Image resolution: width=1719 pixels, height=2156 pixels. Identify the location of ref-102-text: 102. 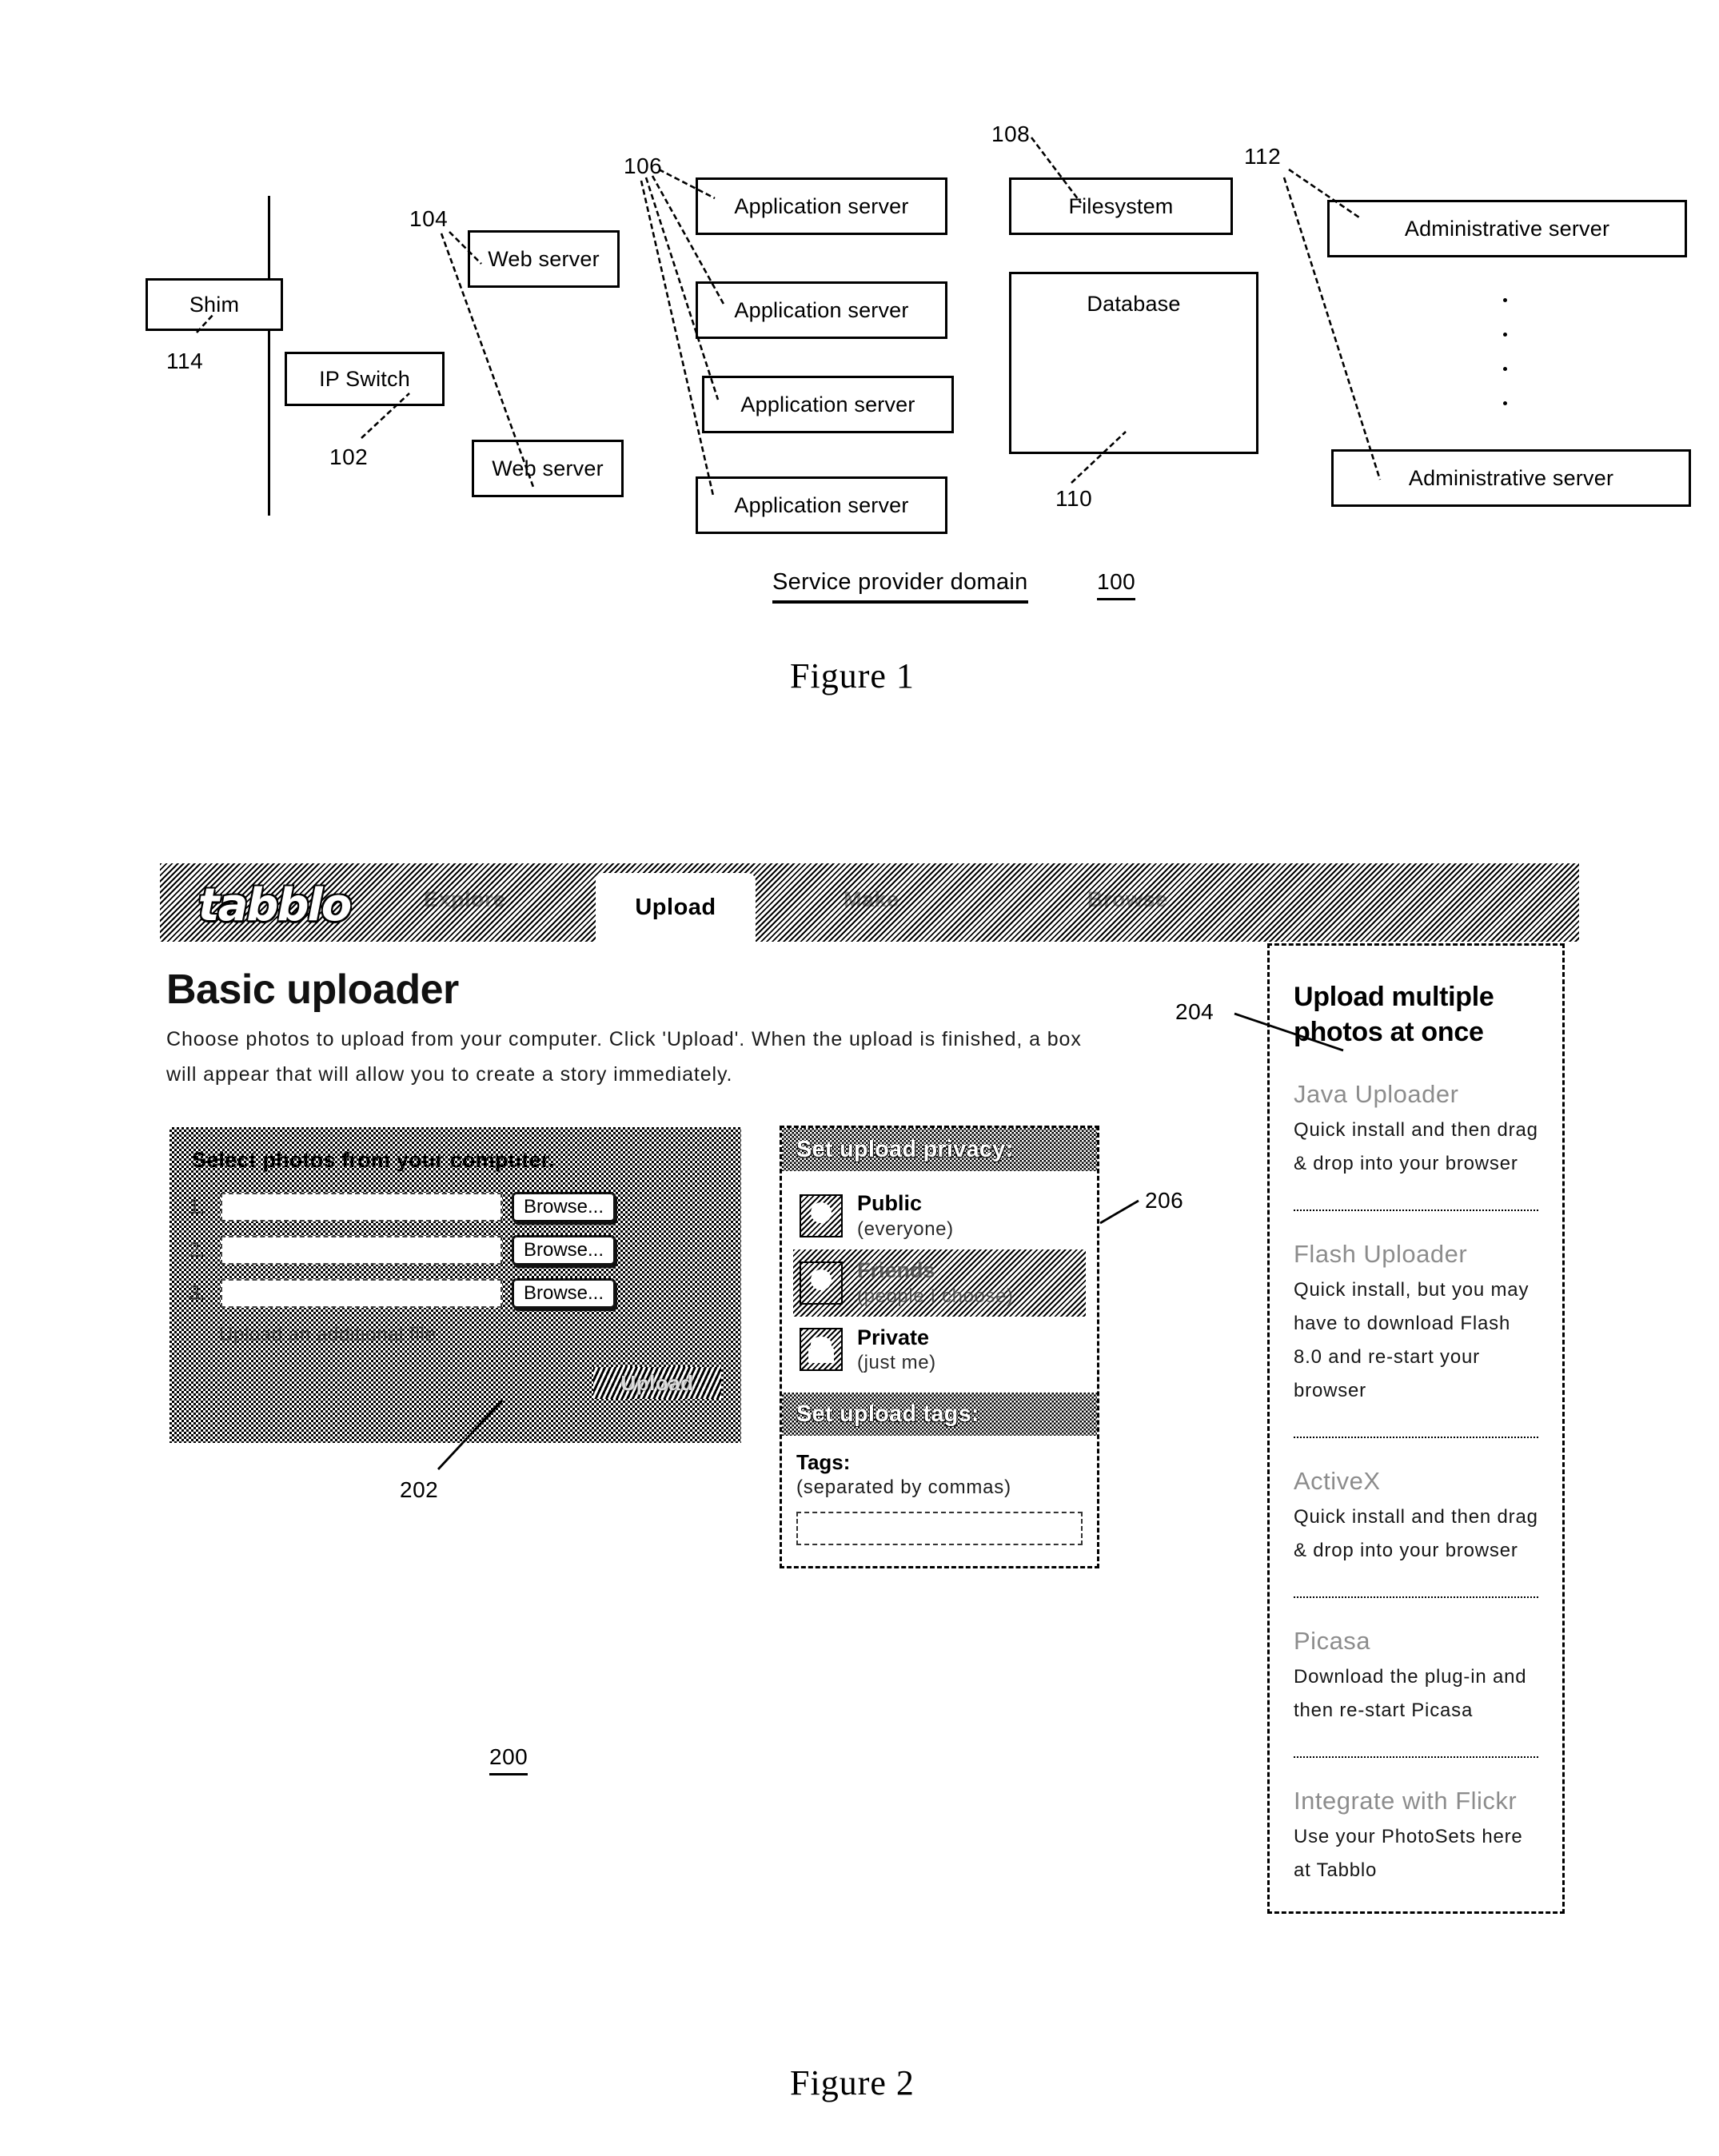
(349, 457).